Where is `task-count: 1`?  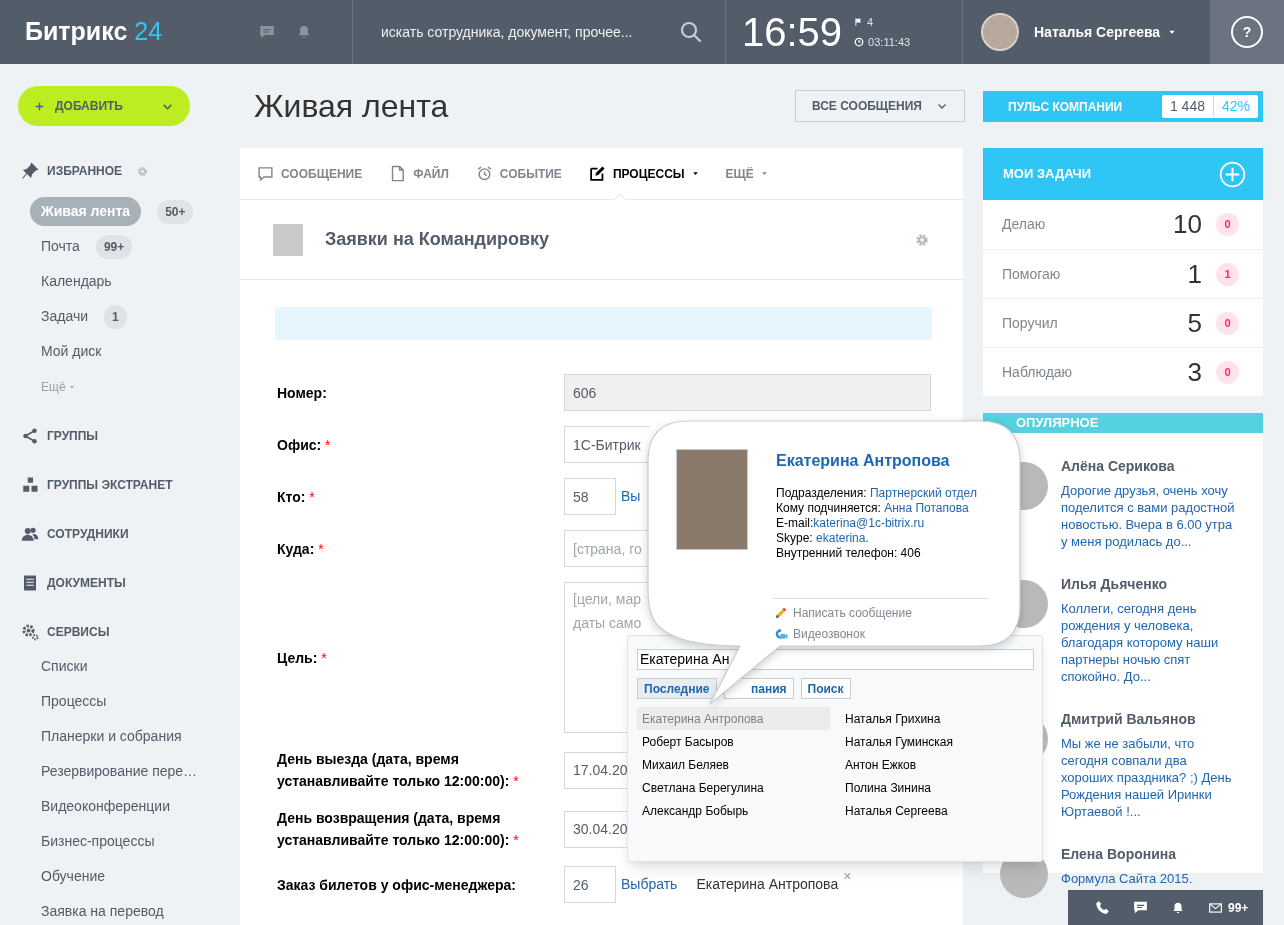
task-count: 1 is located at coordinates (1194, 274).